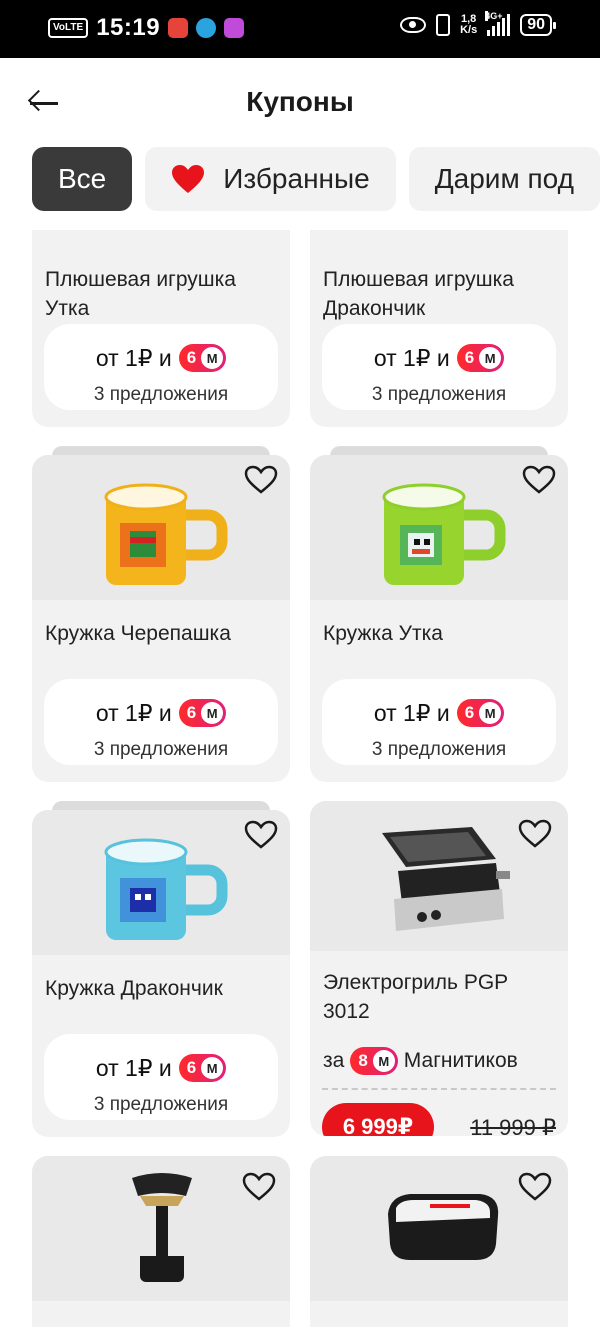  I want to click on battery-icon: 90, so click(538, 25).